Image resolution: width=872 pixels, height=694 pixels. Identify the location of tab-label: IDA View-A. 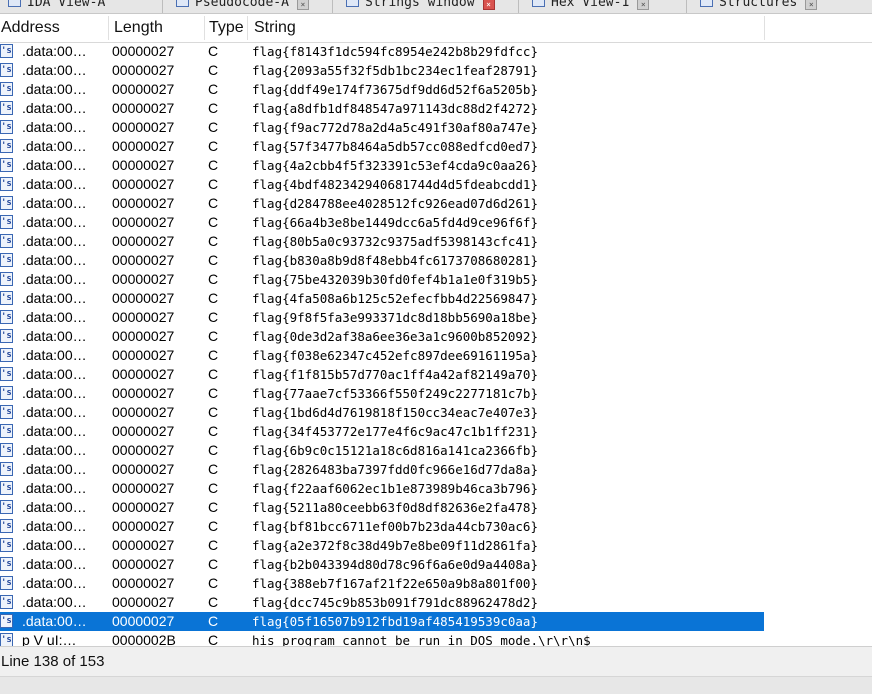
(66, 5).